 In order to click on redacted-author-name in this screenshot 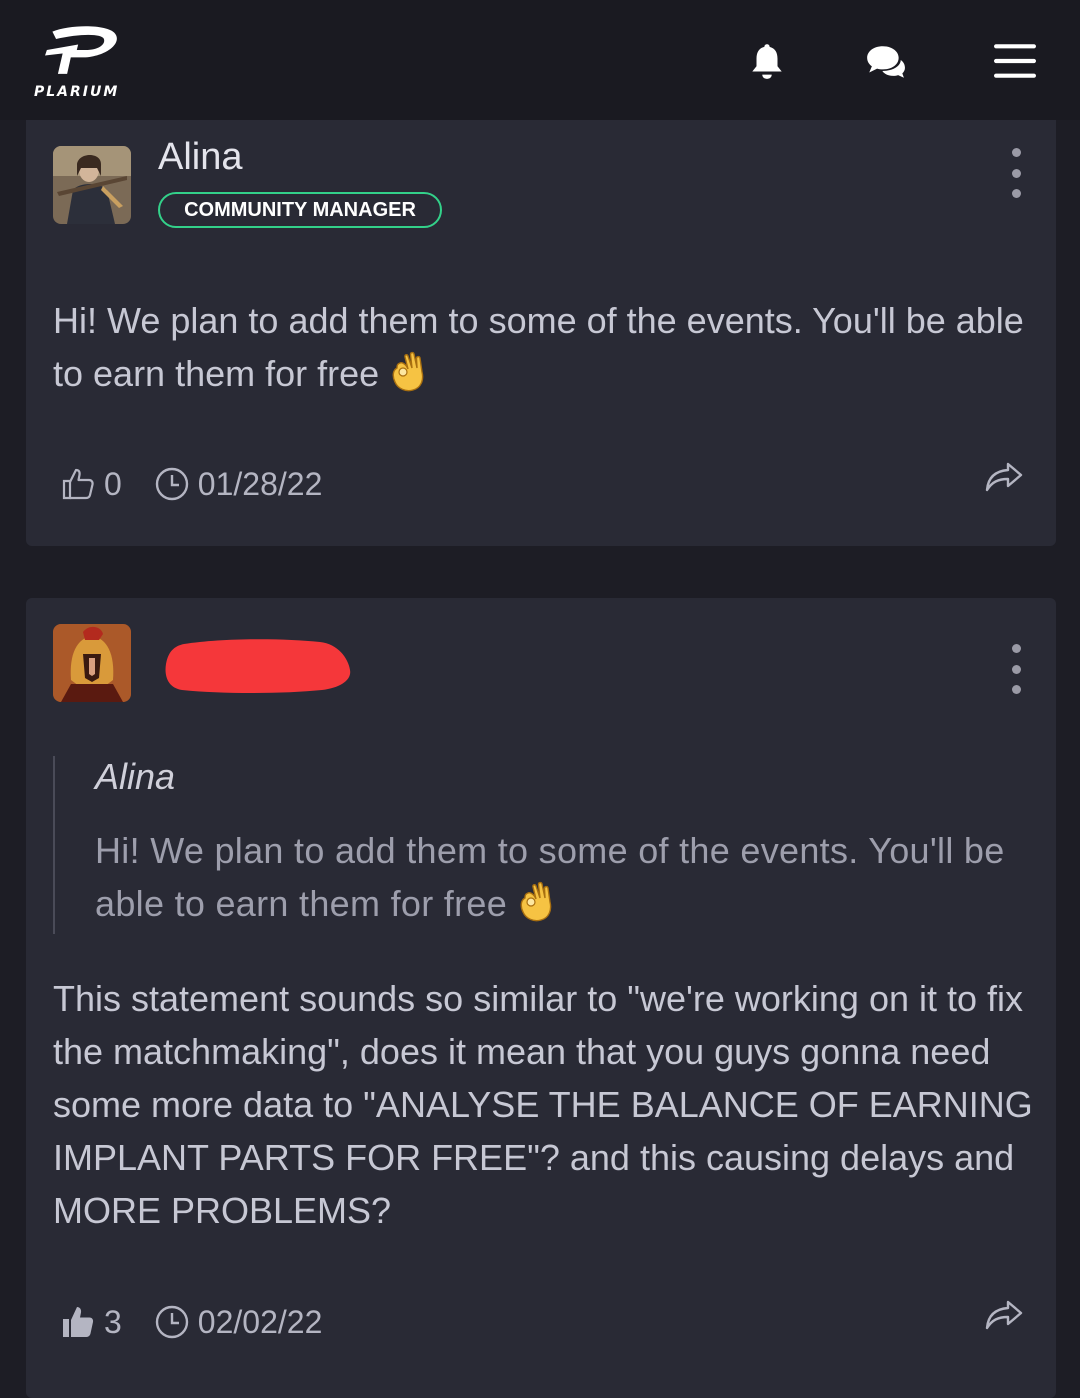, I will do `click(257, 666)`.